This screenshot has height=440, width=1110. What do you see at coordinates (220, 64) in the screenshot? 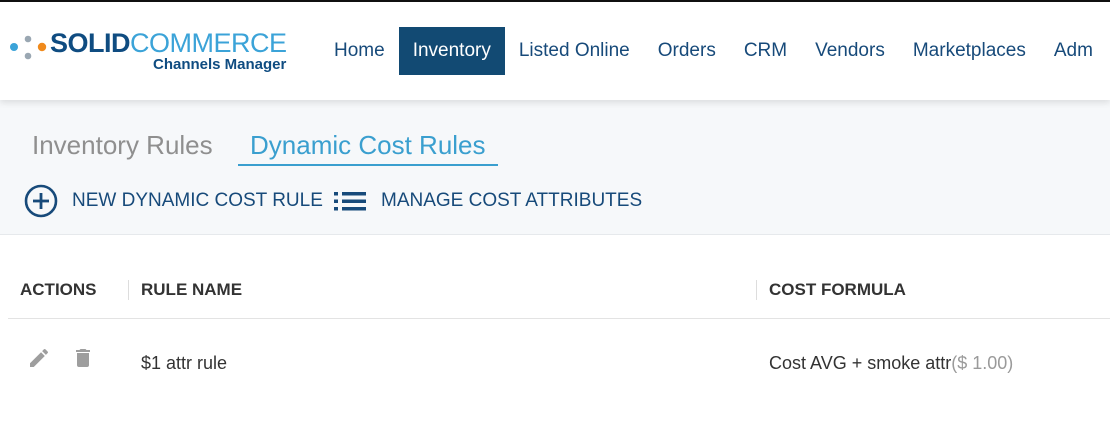
I see `logo-subtitle: Channels Manager` at bounding box center [220, 64].